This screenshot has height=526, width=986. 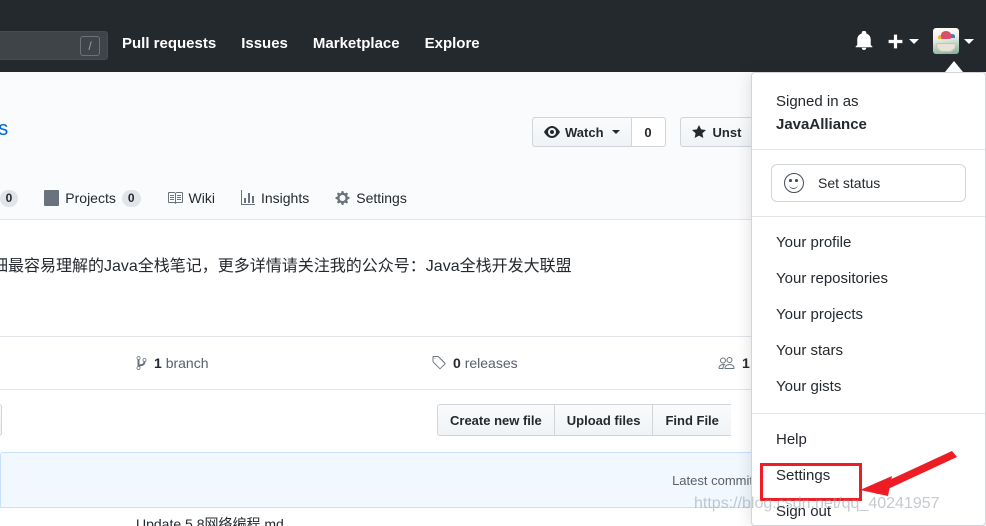 I want to click on menu-item-your-stars: Your stars, so click(x=868, y=351).